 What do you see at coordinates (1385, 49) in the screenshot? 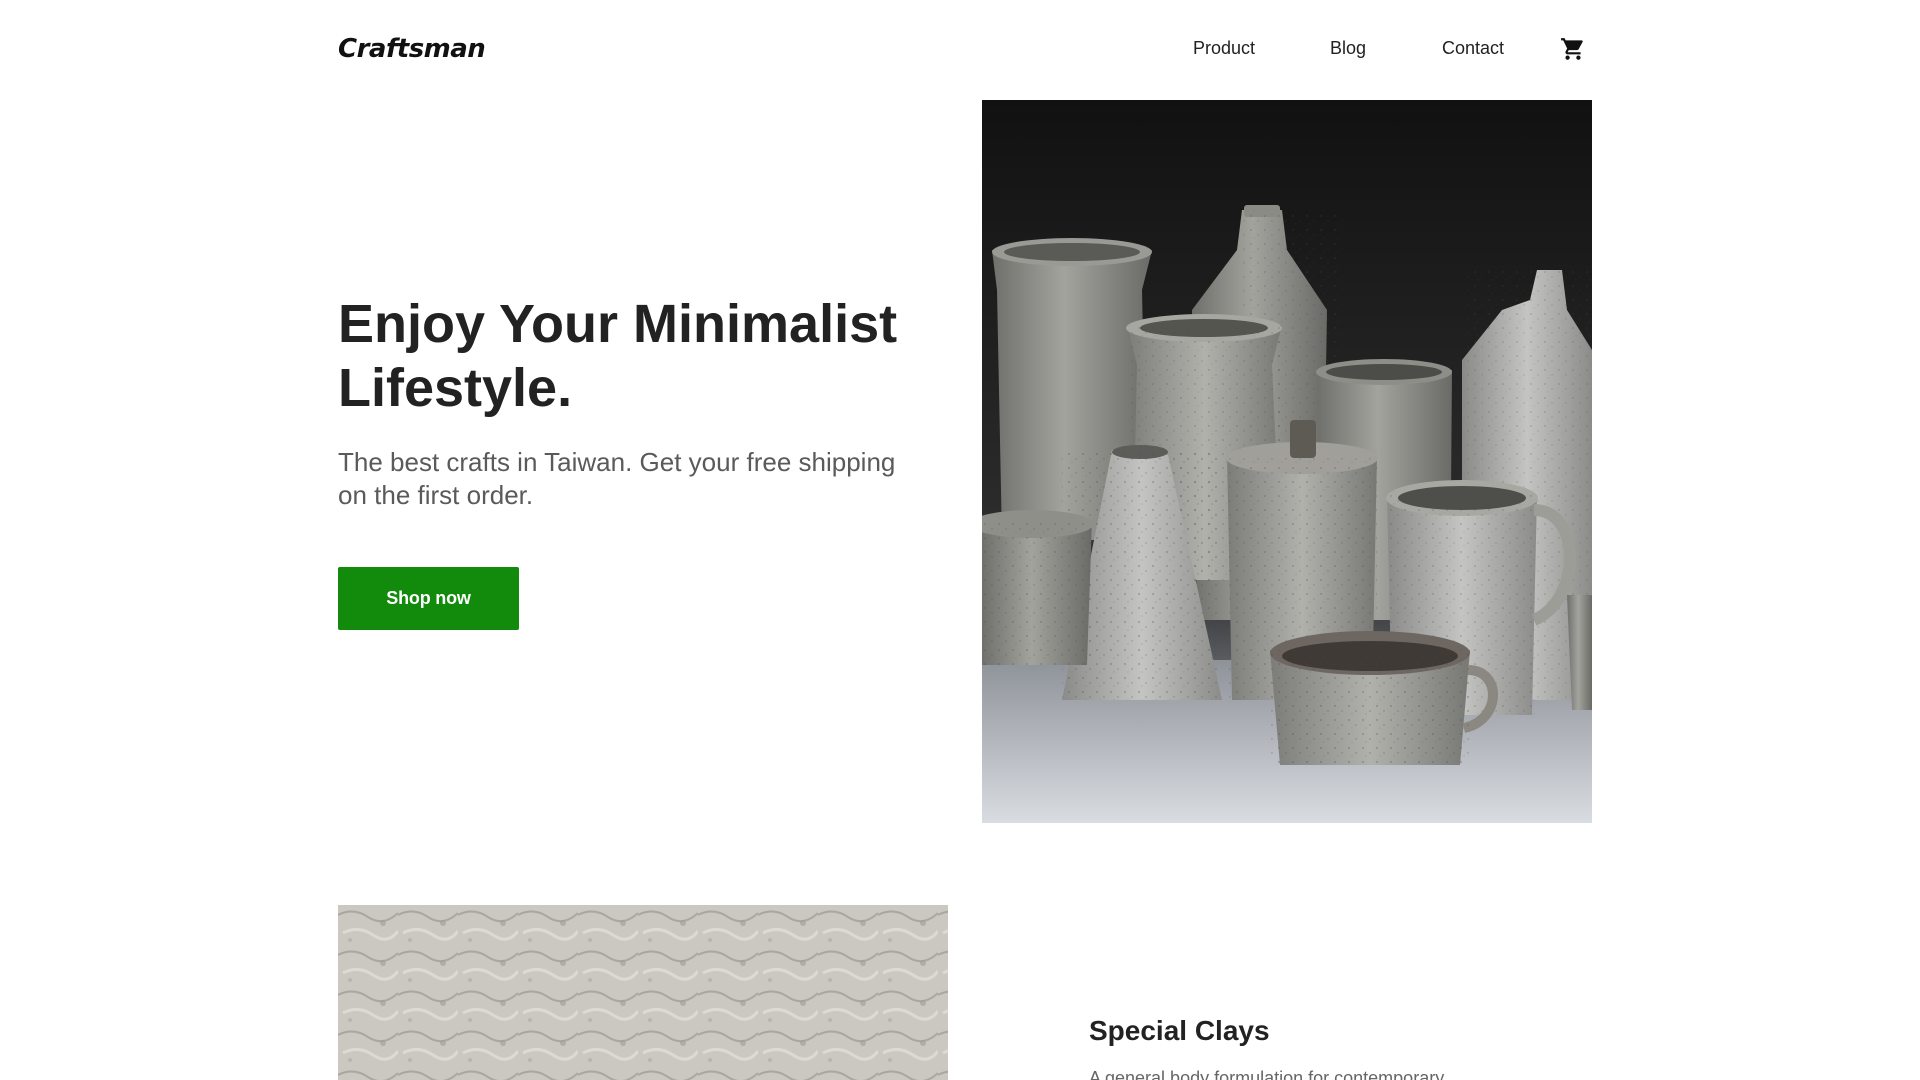
I see `main-nav: Product Blog Contact` at bounding box center [1385, 49].